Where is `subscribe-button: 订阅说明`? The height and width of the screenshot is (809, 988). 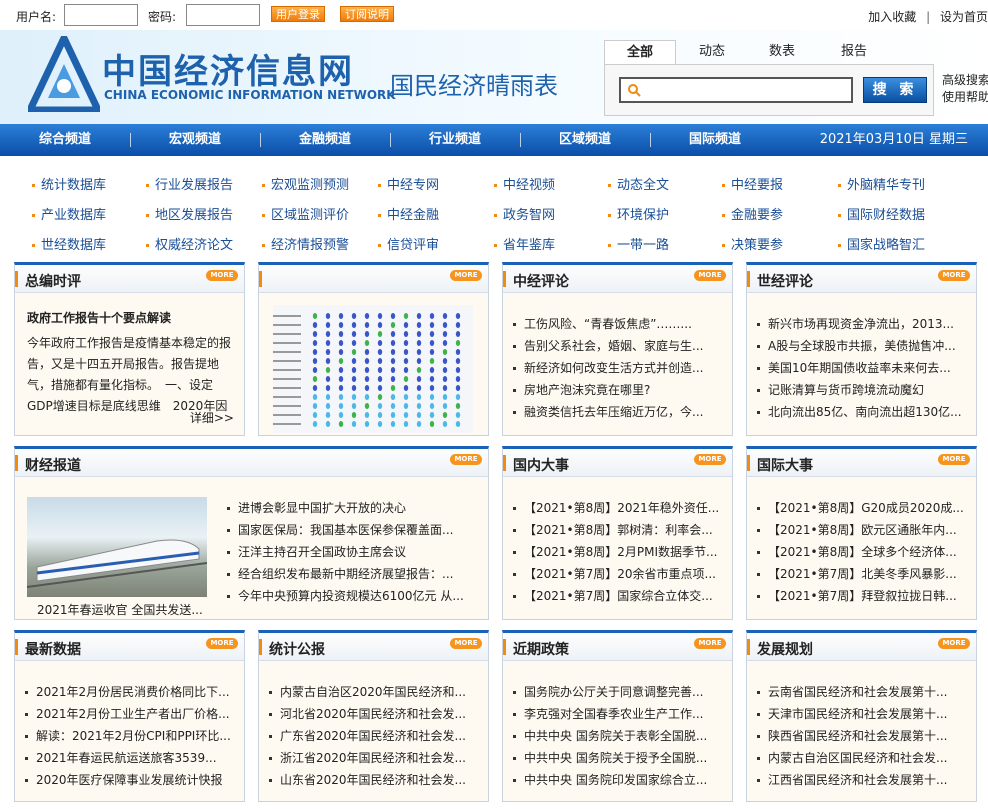 subscribe-button: 订阅说明 is located at coordinates (367, 14).